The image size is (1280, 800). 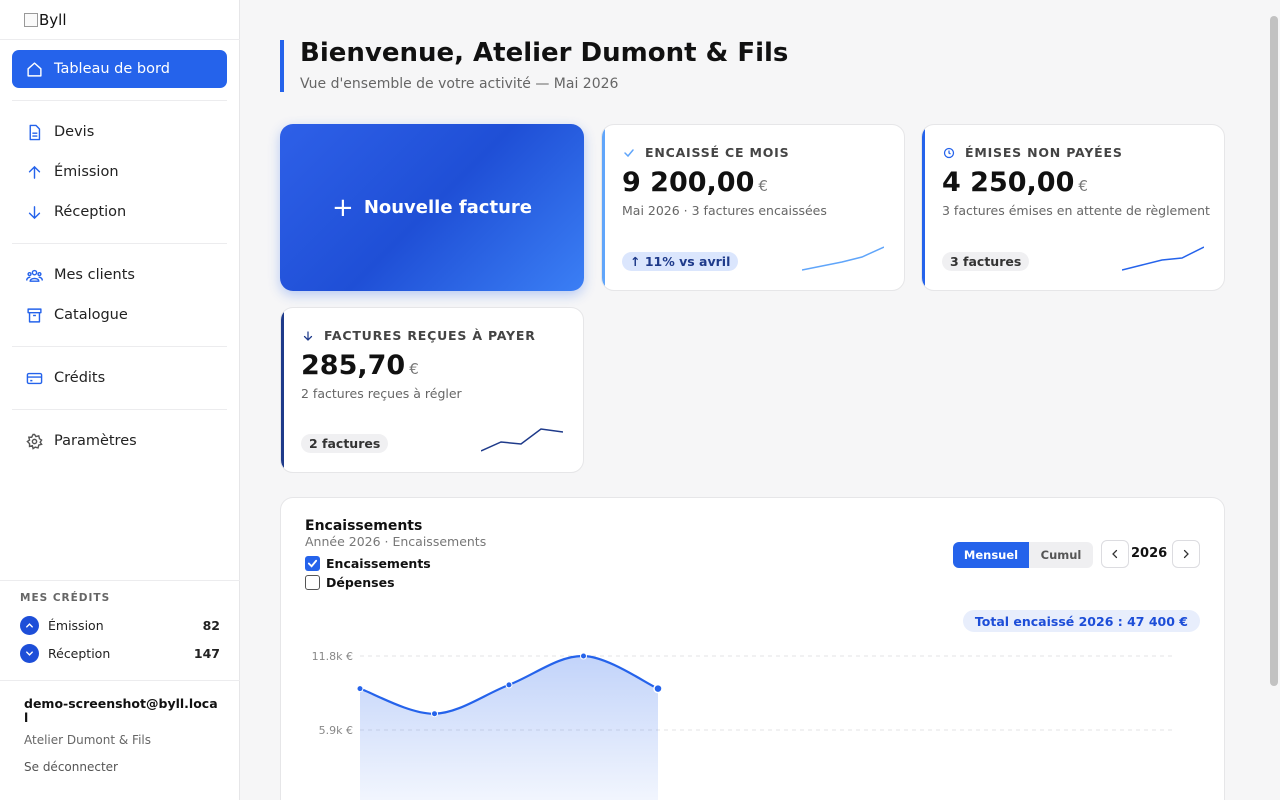 I want to click on user-company: Atelier Dumont & Fils, so click(x=88, y=740).